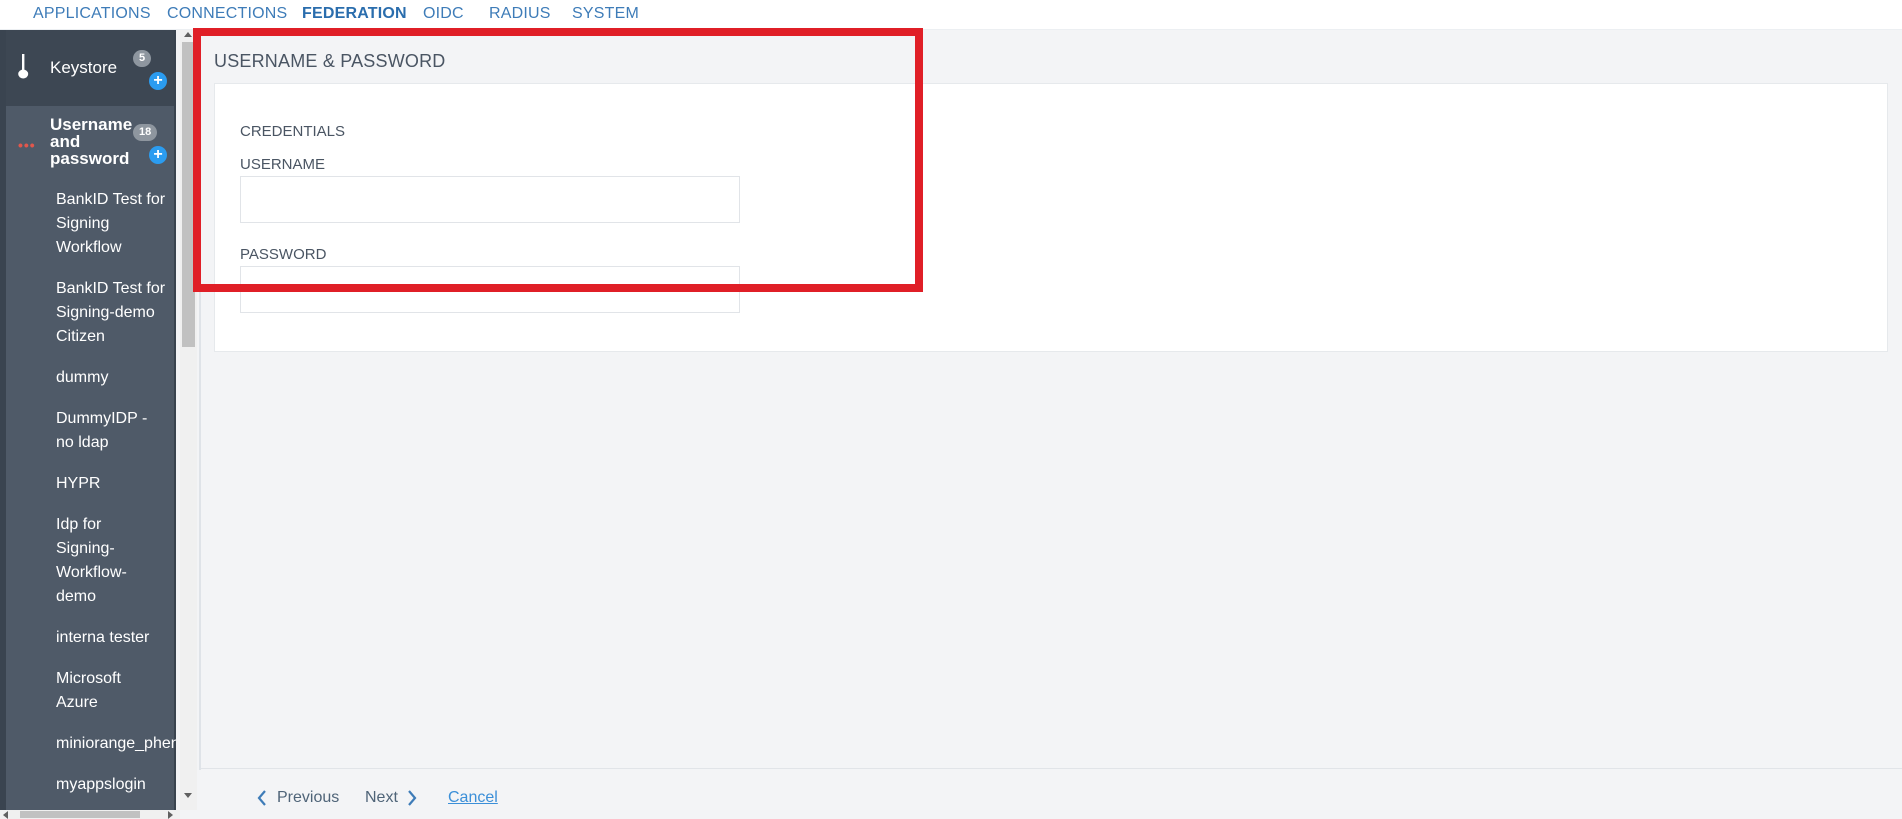 The image size is (1902, 819). Describe the element at coordinates (145, 132) in the screenshot. I see `count-badge: 18` at that location.